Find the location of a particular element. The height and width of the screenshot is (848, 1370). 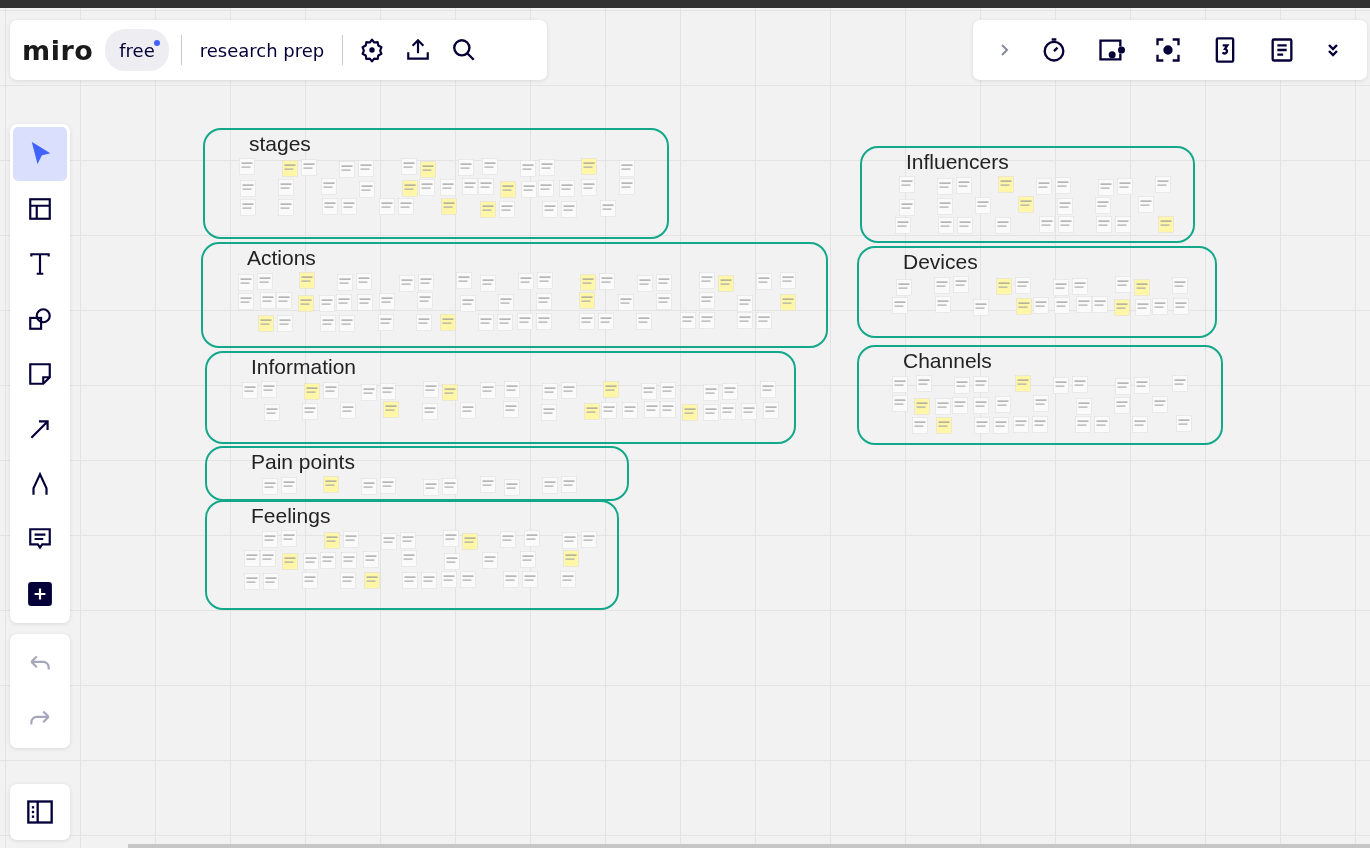

board-name: research prep is located at coordinates (262, 50).